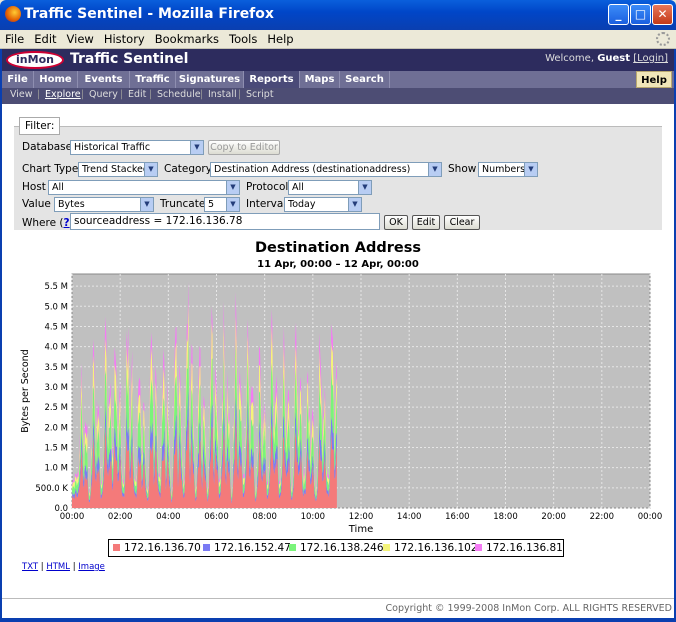  Describe the element at coordinates (272, 79) in the screenshot. I see `tab-reports: Reports` at that location.